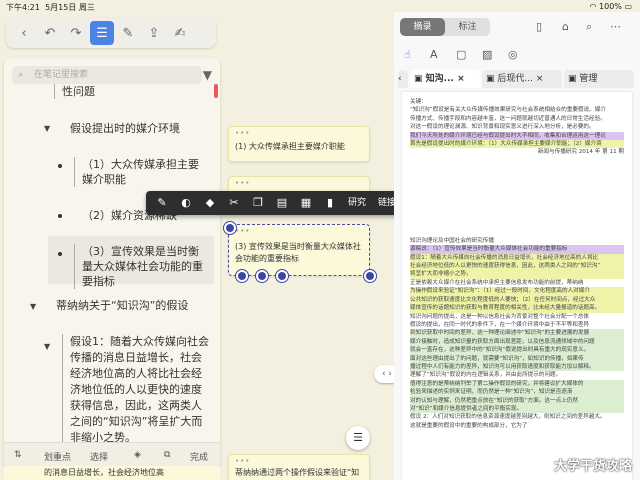  What do you see at coordinates (487, 54) in the screenshot?
I see `image-icon: ▨` at bounding box center [487, 54].